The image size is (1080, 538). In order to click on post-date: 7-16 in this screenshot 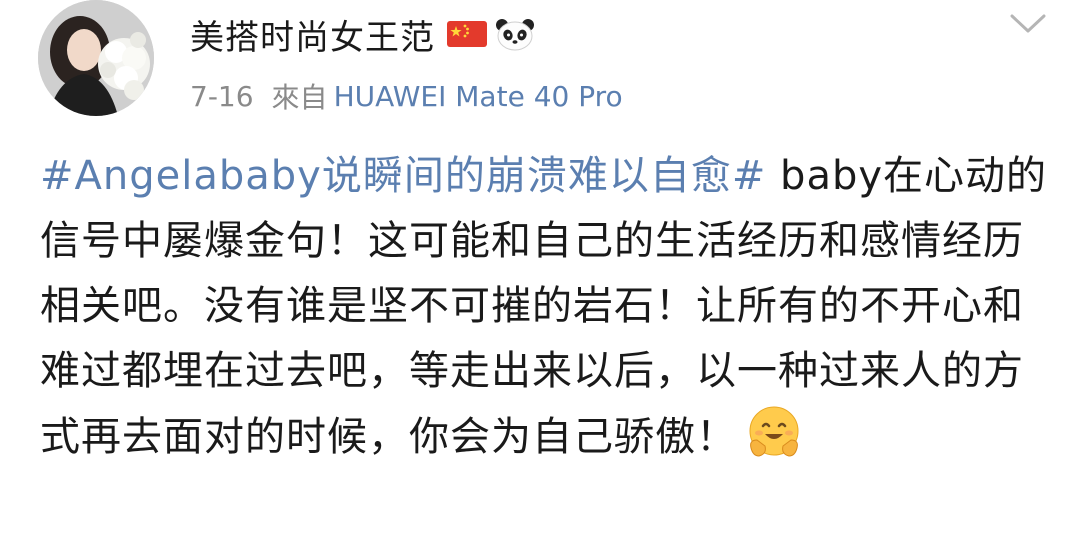, I will do `click(222, 96)`.